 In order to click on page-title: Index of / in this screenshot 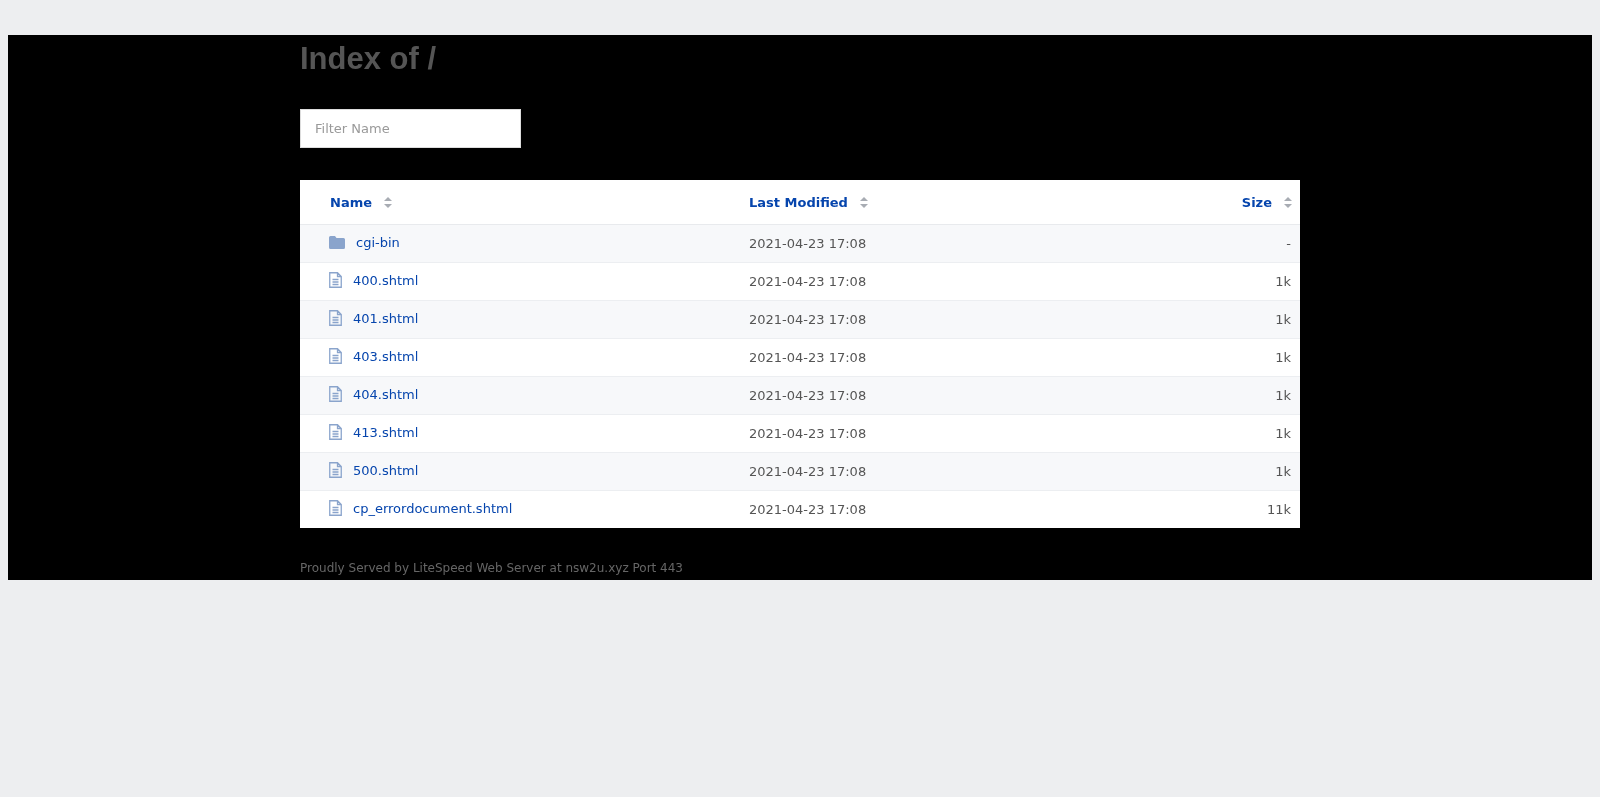, I will do `click(369, 59)`.